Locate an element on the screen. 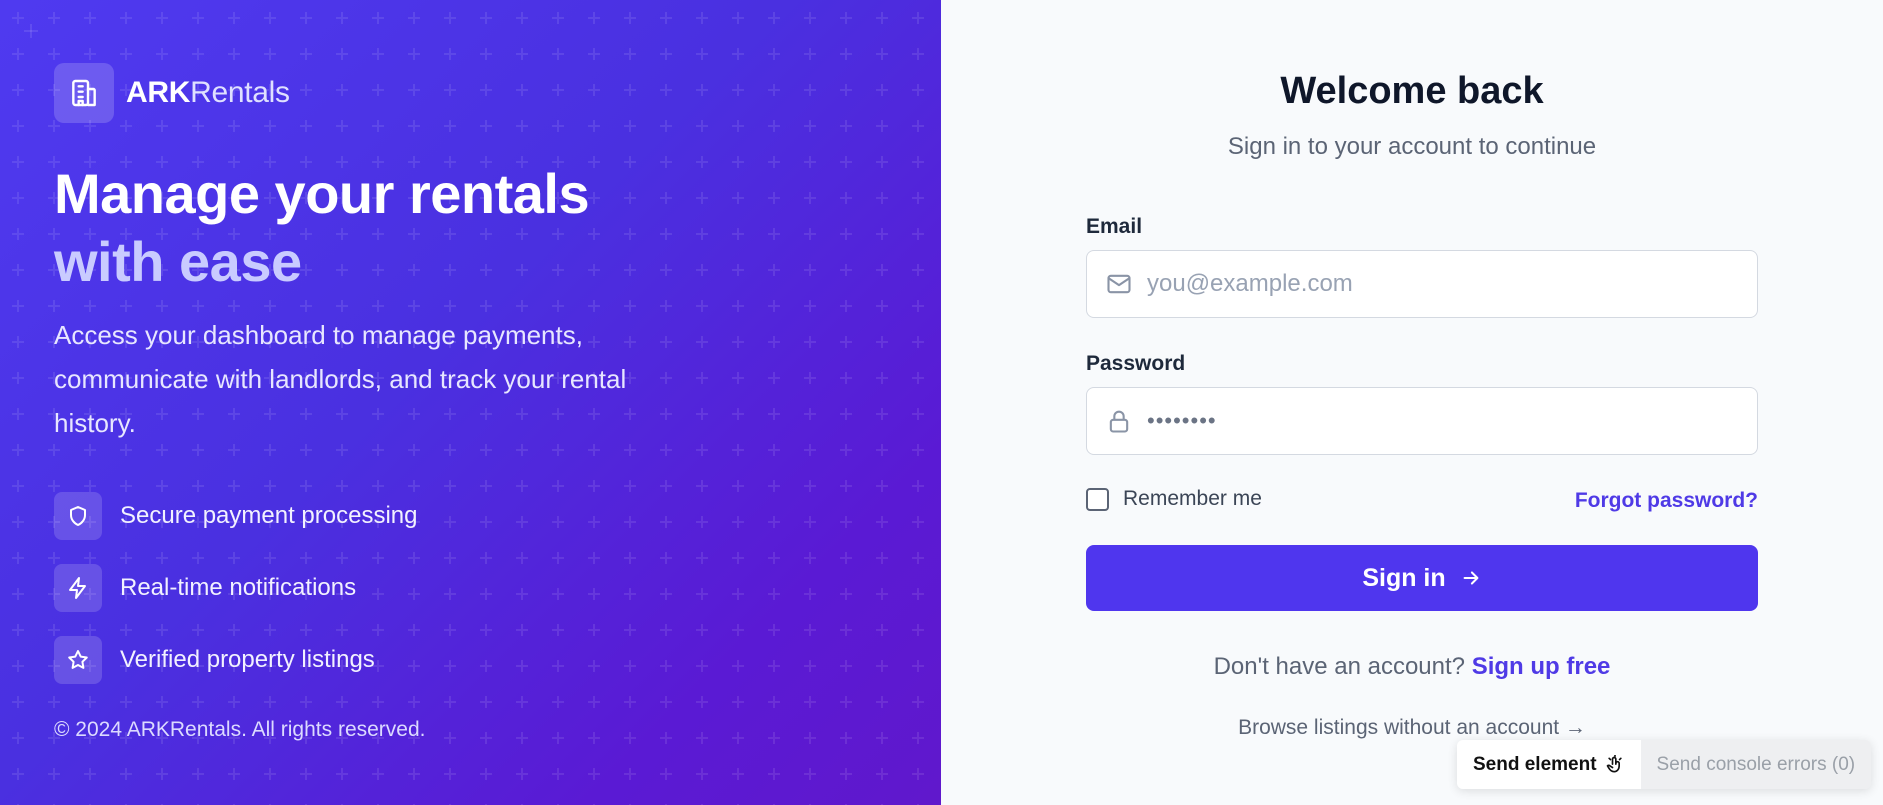  sign-in-label: Sign in is located at coordinates (1404, 577).